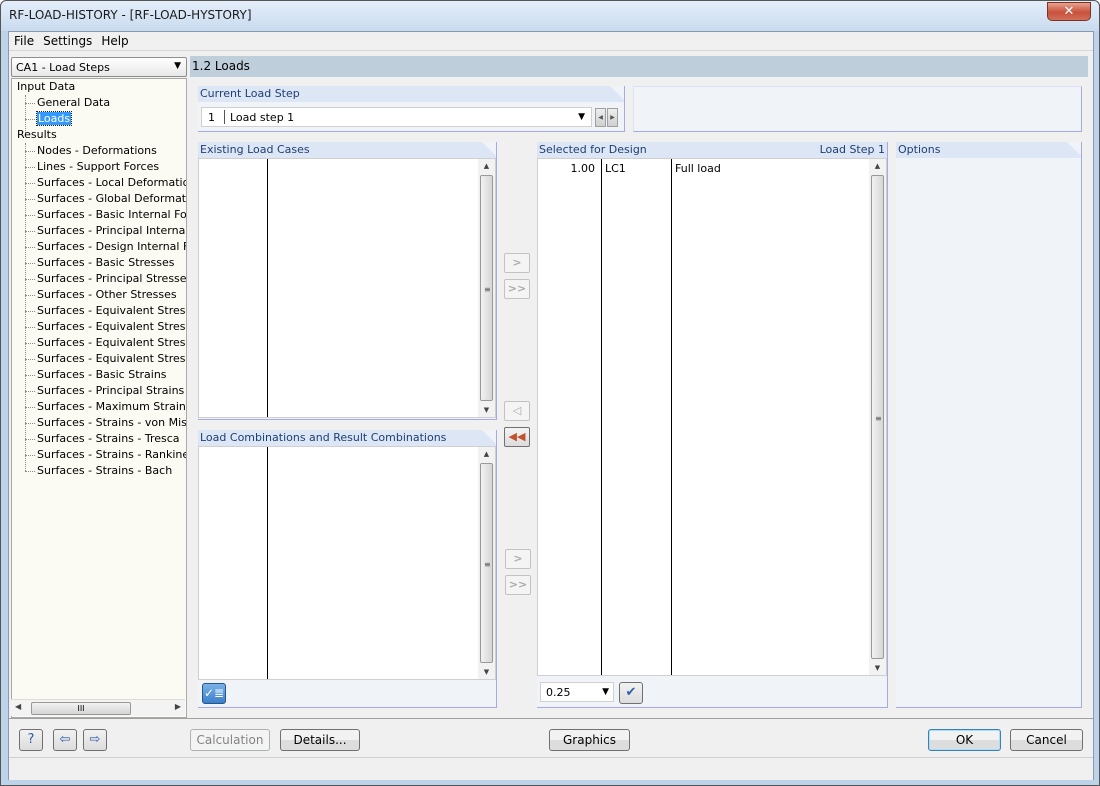 This screenshot has width=1100, height=786. Describe the element at coordinates (105, 183) in the screenshot. I see `tree-item-result: Surfaces - Local Deformations` at that location.